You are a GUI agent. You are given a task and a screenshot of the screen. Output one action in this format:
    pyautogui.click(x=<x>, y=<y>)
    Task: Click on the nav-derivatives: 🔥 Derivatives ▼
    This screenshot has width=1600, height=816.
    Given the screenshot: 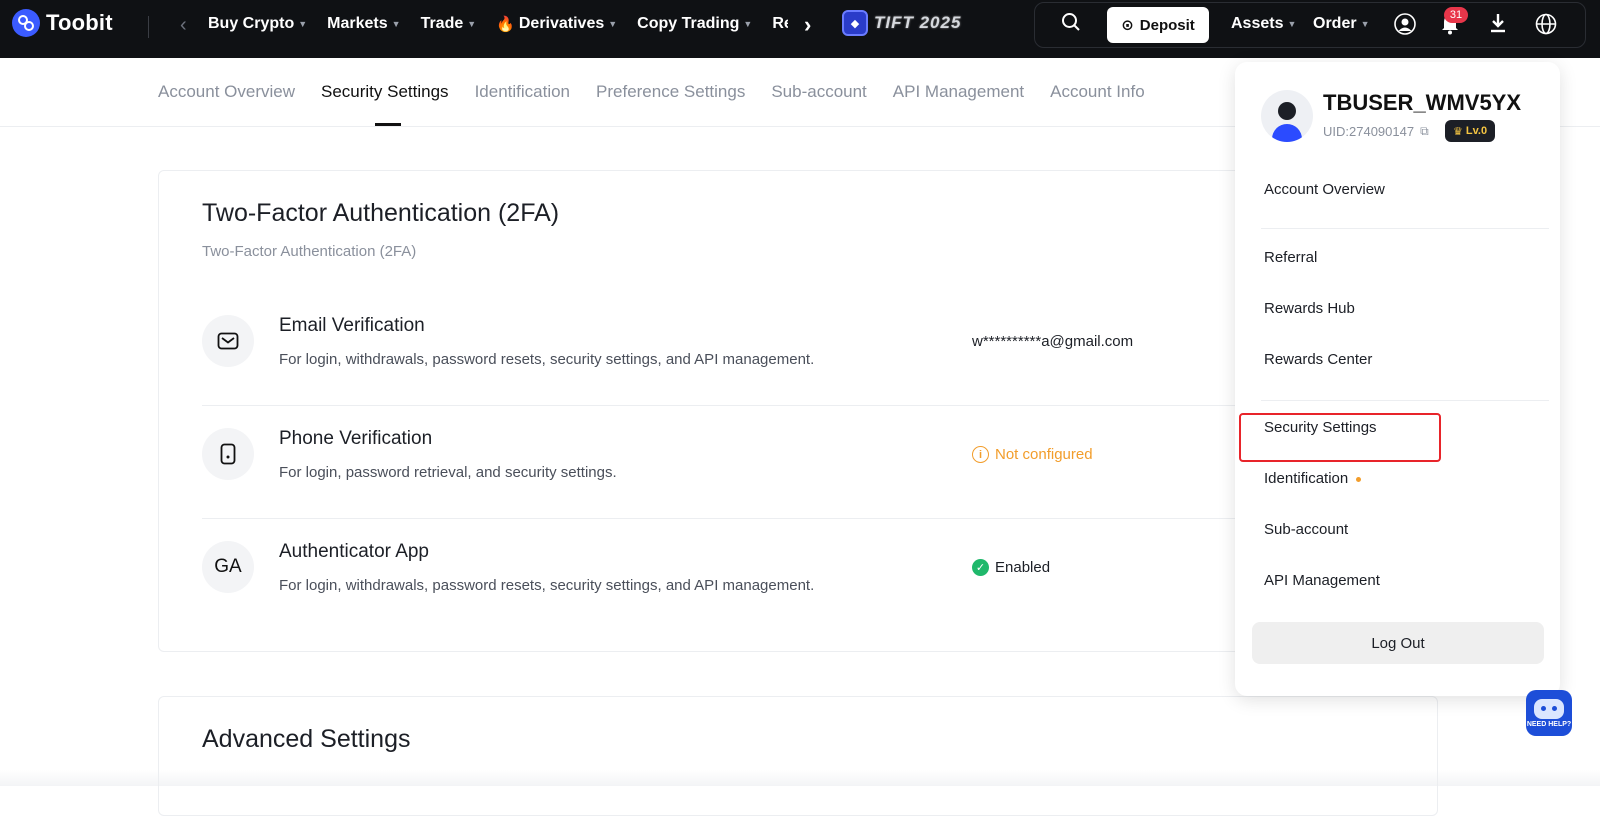 What is the action you would take?
    pyautogui.click(x=556, y=24)
    